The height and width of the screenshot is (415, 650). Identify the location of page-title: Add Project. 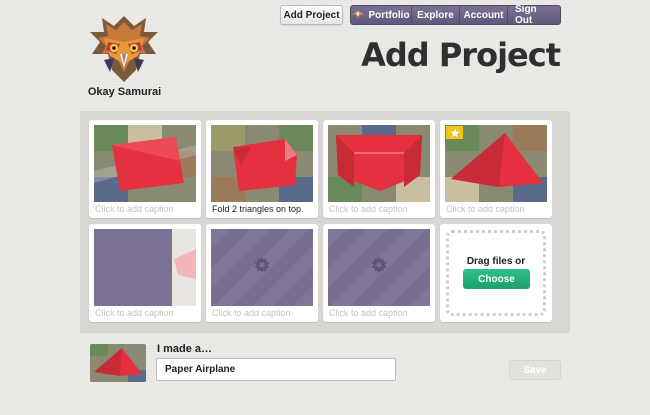
(461, 55).